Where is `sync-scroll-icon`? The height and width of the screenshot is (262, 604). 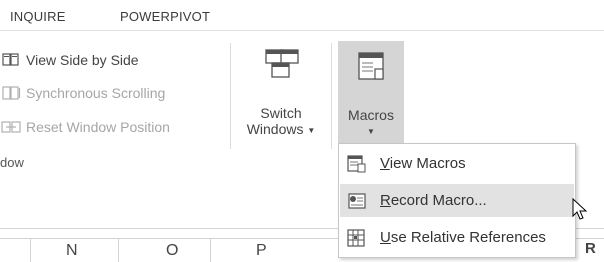 sync-scroll-icon is located at coordinates (11, 93).